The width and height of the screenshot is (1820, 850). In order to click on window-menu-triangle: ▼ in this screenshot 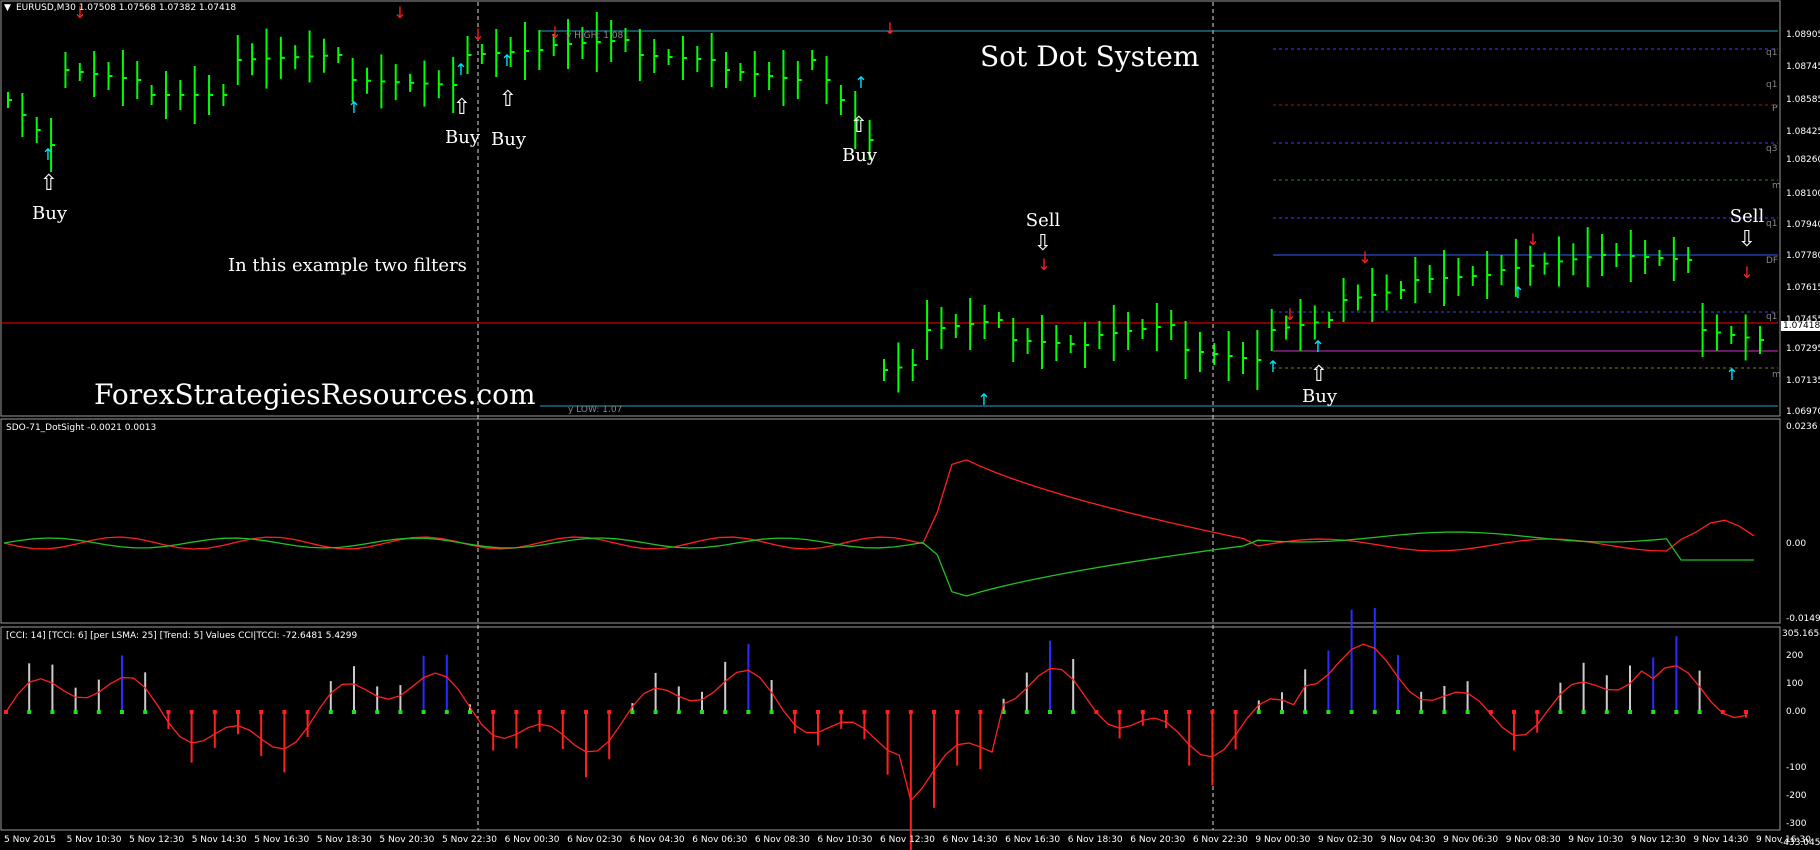, I will do `click(7, 8)`.